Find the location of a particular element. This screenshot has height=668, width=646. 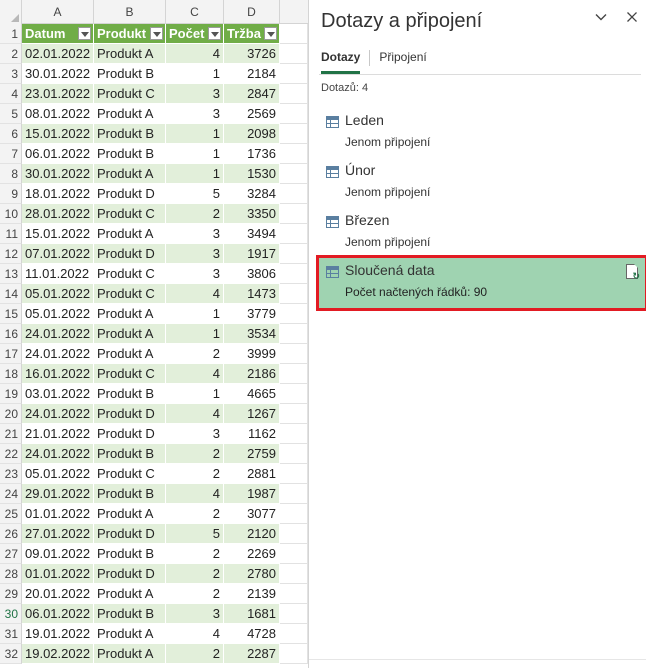

cell-date: 18.01.2022 is located at coordinates (58, 194).